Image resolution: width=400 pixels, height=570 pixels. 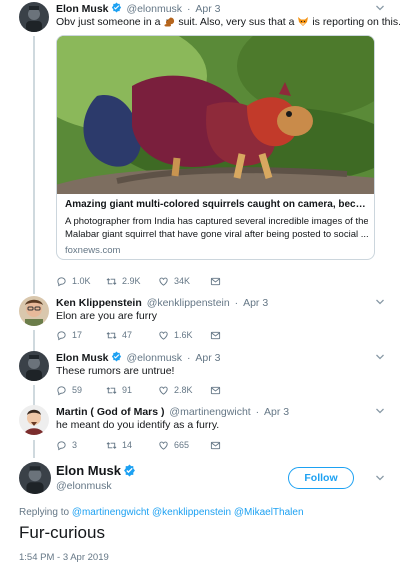 What do you see at coordinates (209, 412) in the screenshot?
I see `user-handle: @martinengwicht` at bounding box center [209, 412].